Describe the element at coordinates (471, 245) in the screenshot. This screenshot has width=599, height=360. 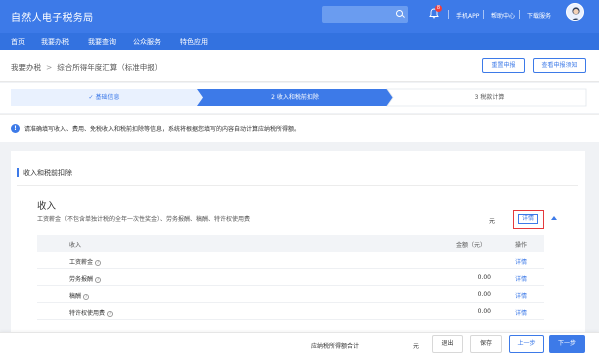
I see `col-amount: 金额（元）` at that location.